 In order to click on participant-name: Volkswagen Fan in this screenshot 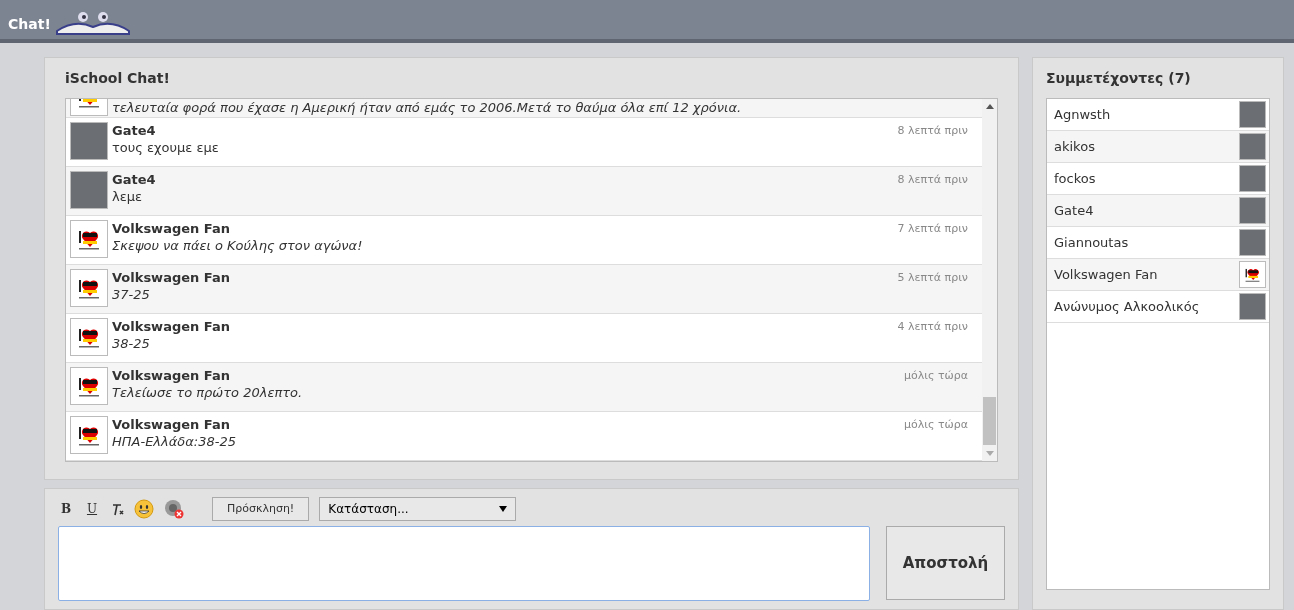, I will do `click(1106, 274)`.